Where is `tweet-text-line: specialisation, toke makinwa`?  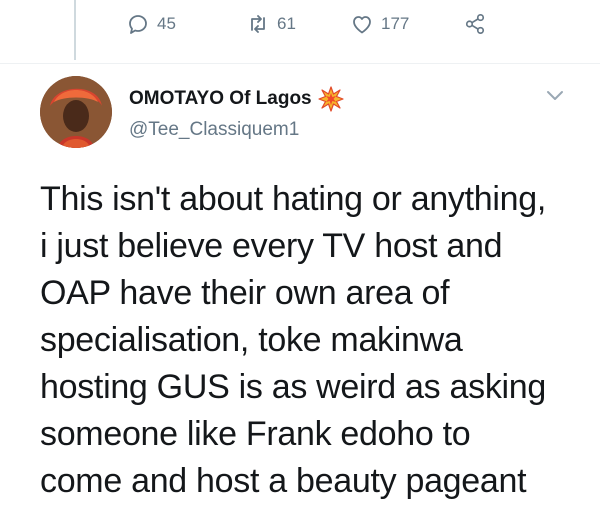 tweet-text-line: specialisation, toke makinwa is located at coordinates (251, 340).